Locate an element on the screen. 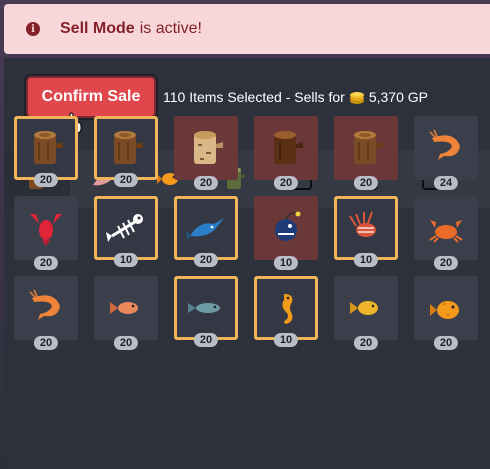 This screenshot has height=469, width=490. birch-log-icon is located at coordinates (208, 147).